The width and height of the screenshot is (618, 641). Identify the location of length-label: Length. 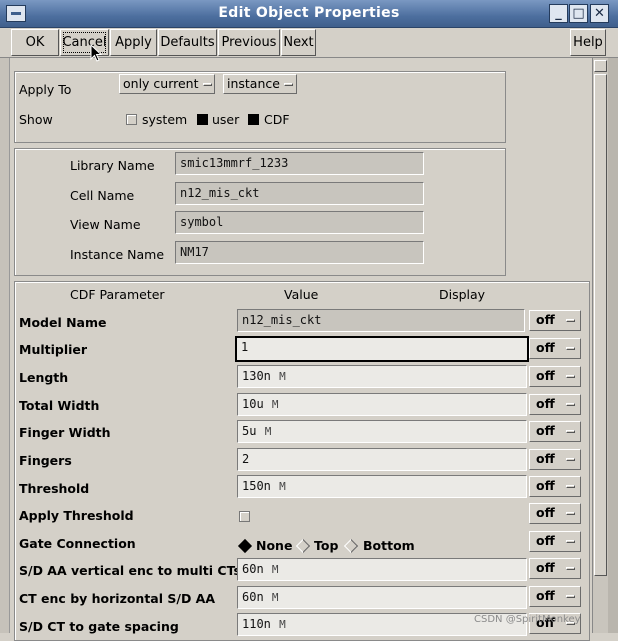
(44, 377).